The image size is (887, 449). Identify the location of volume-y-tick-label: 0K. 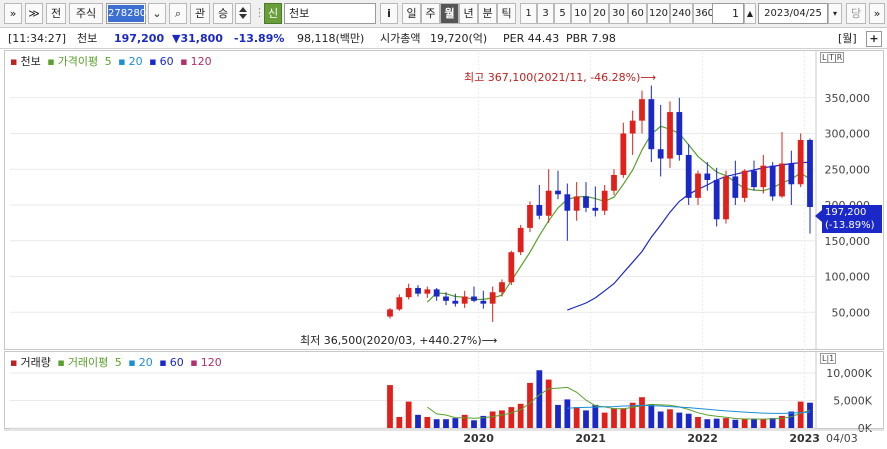
(865, 428).